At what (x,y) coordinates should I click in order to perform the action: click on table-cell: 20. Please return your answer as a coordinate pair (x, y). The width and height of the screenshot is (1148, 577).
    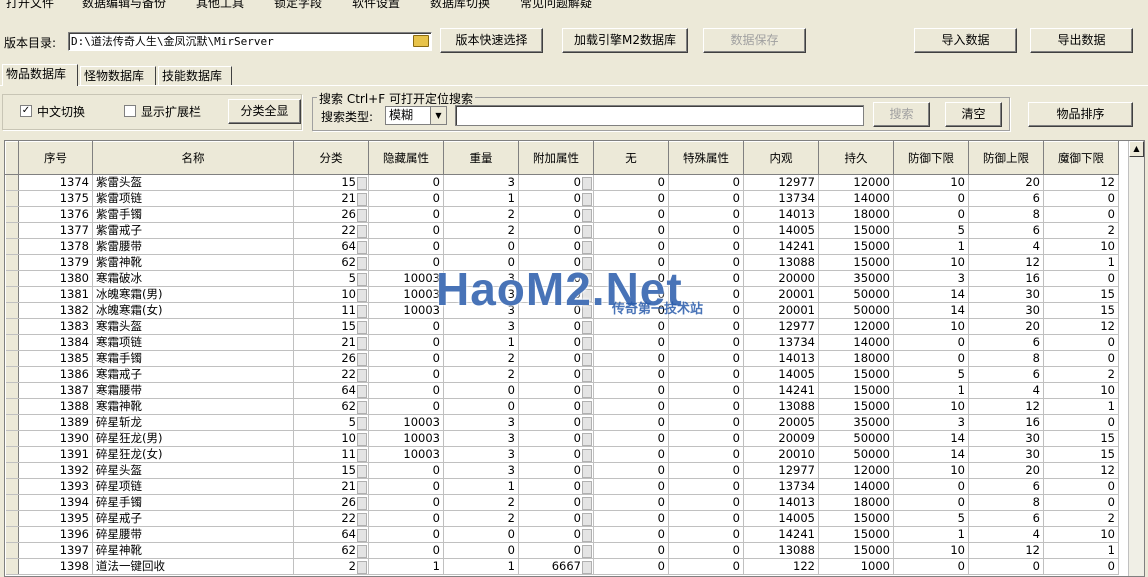
    Looking at the image, I should click on (1006, 182).